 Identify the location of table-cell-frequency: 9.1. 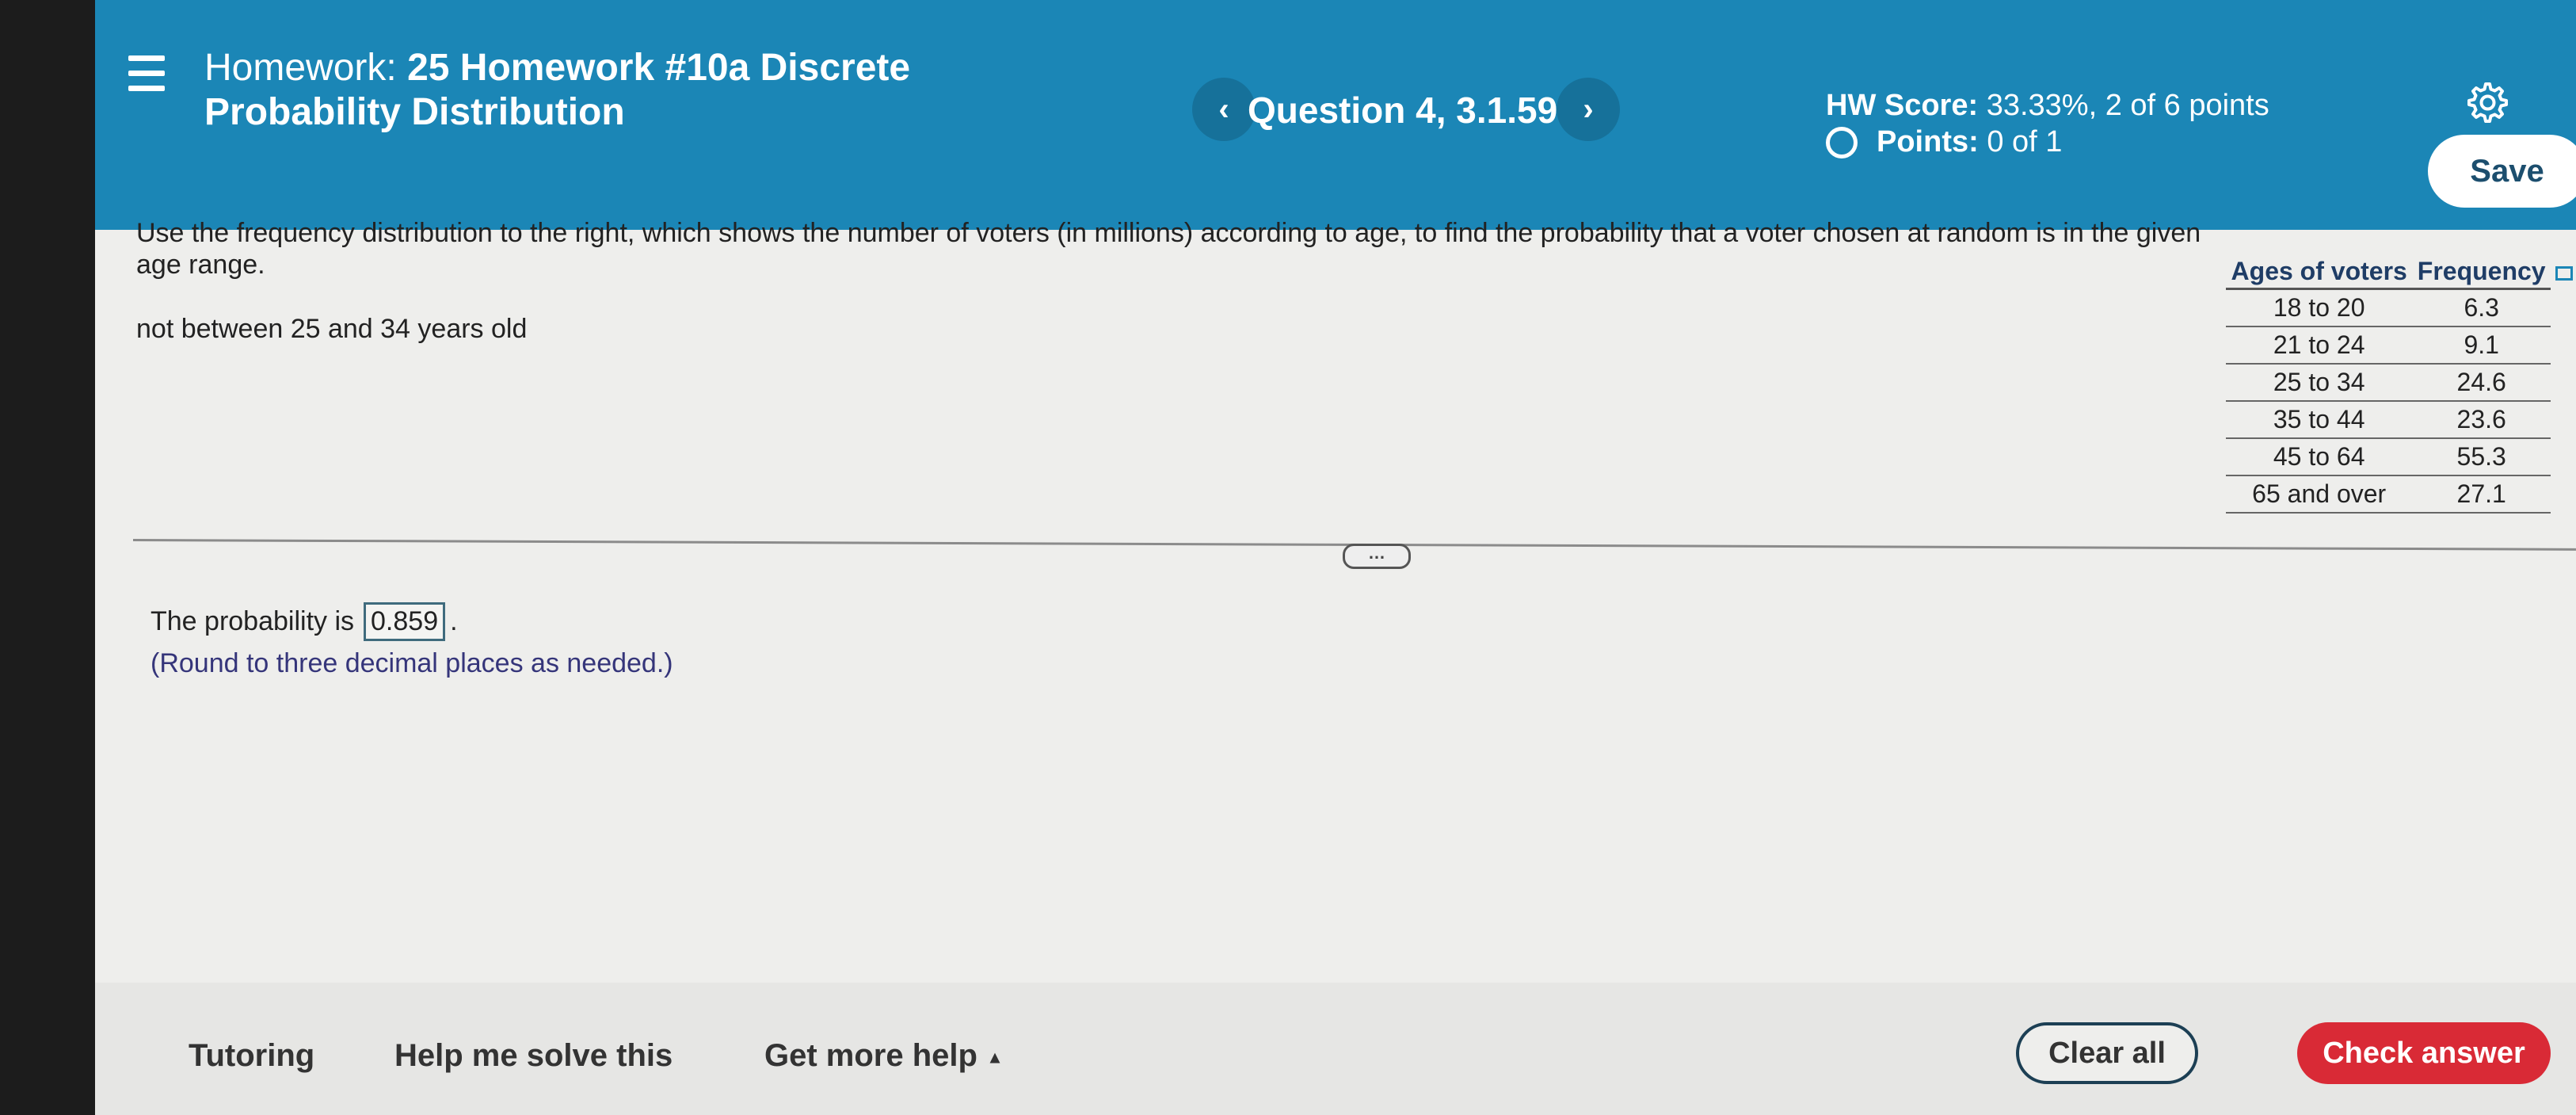
(2482, 345).